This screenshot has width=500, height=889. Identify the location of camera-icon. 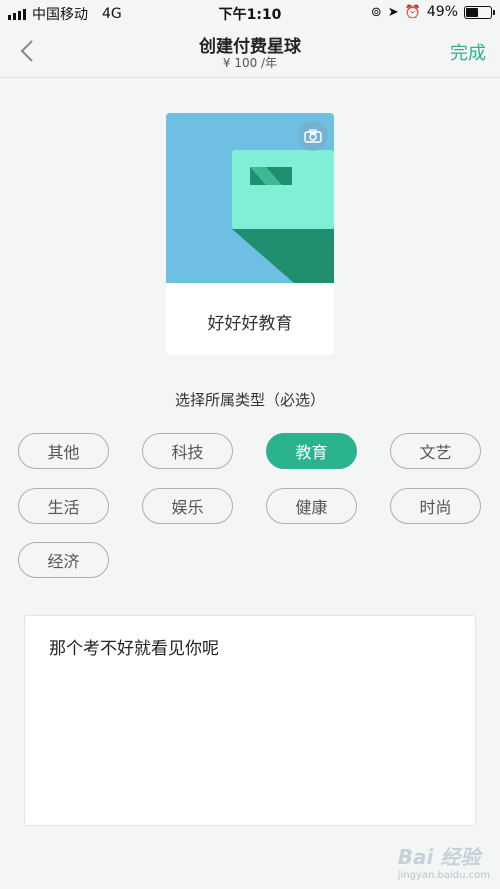
(313, 136).